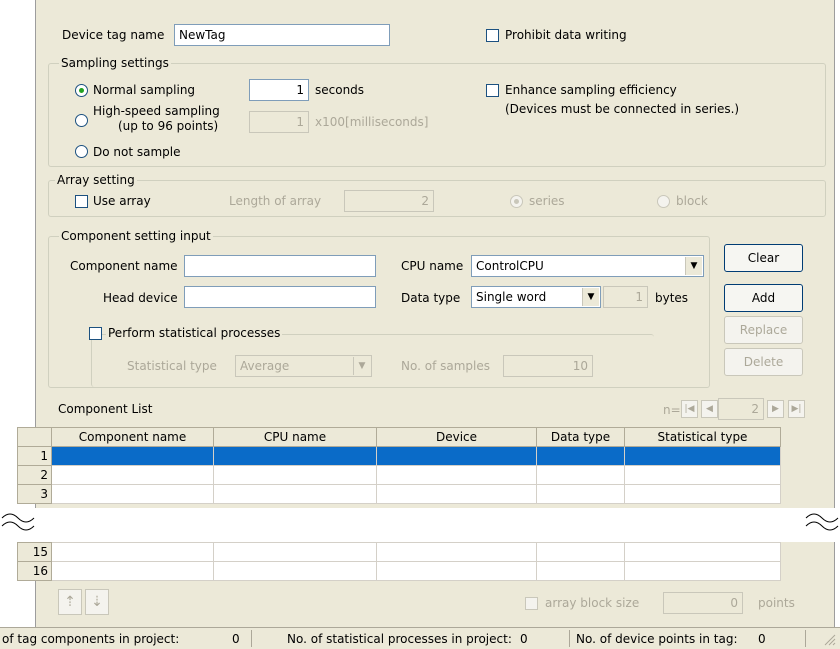 This screenshot has height=649, width=840. What do you see at coordinates (168, 126) in the screenshot?
I see `highspeed-sampling-label-2: (up to 96 points)` at bounding box center [168, 126].